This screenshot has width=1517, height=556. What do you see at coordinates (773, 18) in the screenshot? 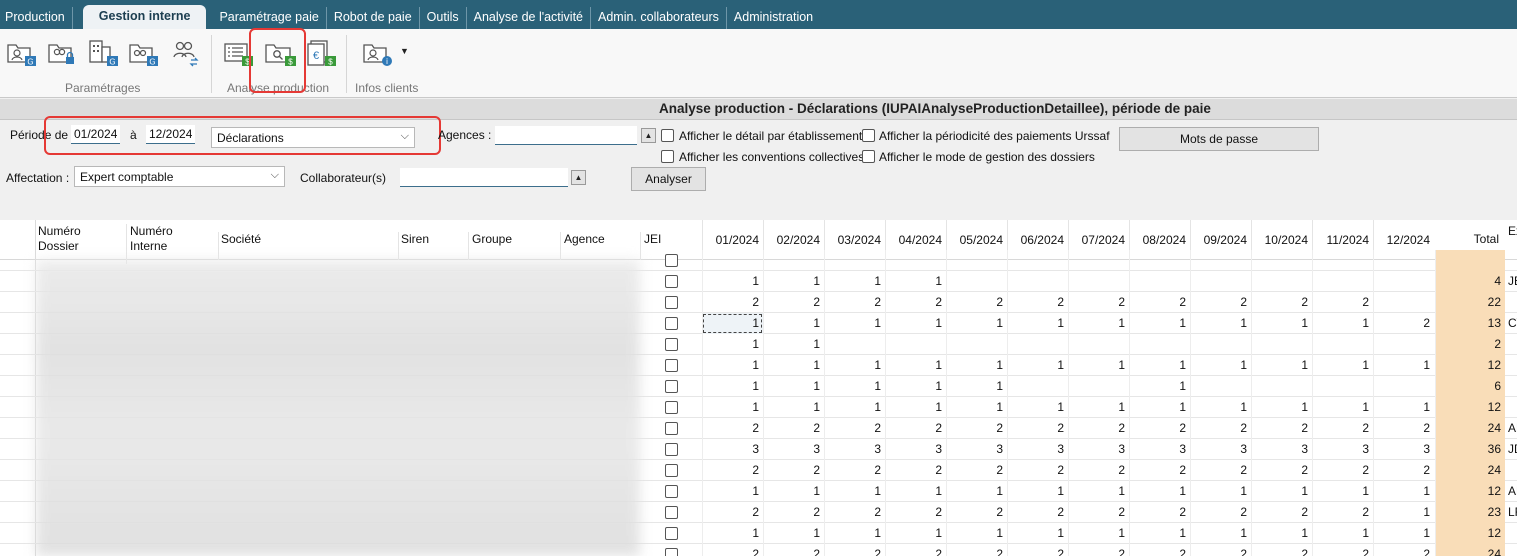
I see `tab-administration: Administration` at bounding box center [773, 18].